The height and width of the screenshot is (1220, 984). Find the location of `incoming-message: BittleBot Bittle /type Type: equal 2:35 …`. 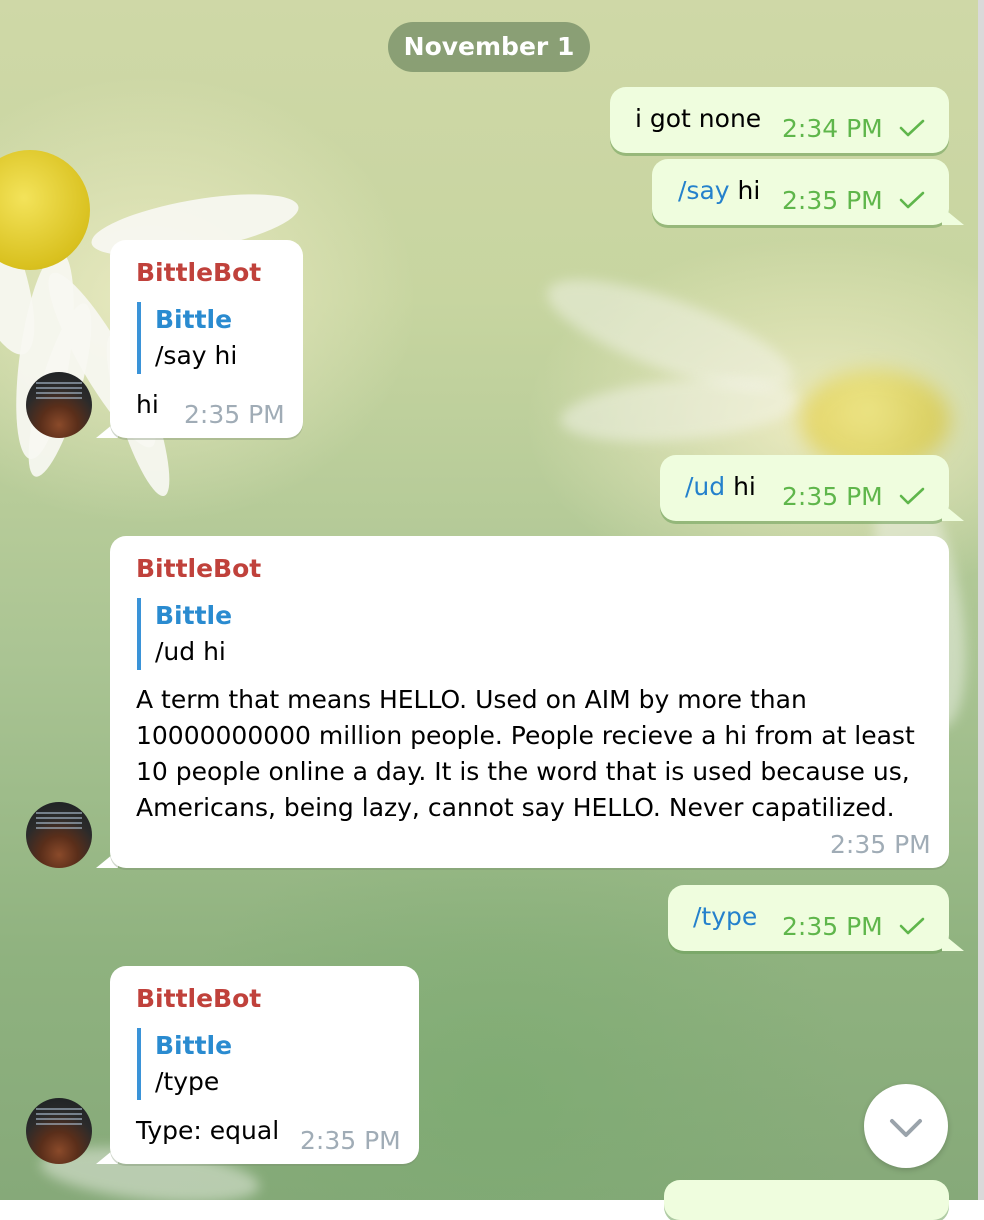

incoming-message: BittleBot Bittle /type Type: equal 2:35 … is located at coordinates (264, 1065).